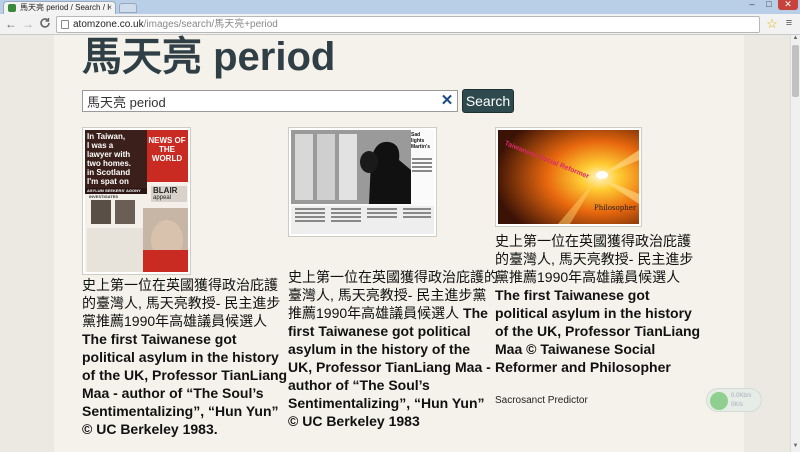 The image size is (800, 452). What do you see at coordinates (65, 24) in the screenshot?
I see `page-icon` at bounding box center [65, 24].